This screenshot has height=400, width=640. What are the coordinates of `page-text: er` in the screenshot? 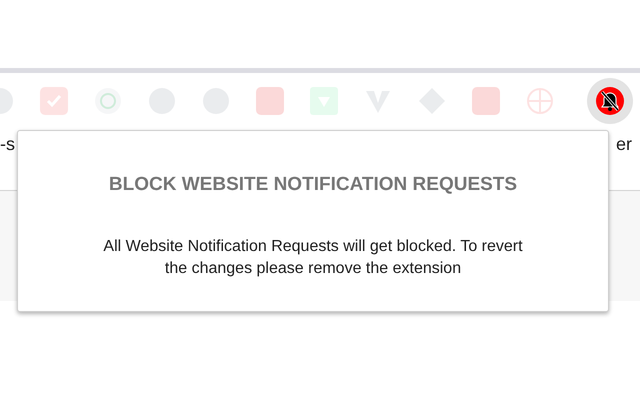 It's located at (624, 144).